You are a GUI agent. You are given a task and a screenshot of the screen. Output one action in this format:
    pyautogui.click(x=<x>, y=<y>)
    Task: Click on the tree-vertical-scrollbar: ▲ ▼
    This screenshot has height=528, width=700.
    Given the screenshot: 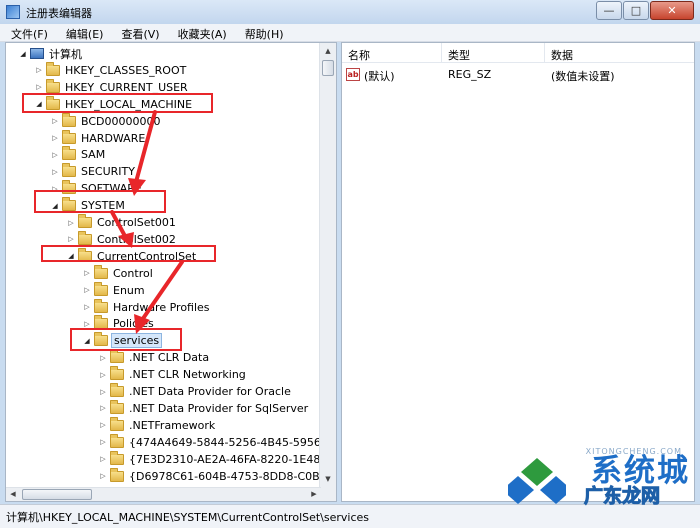 What is the action you would take?
    pyautogui.click(x=327, y=272)
    